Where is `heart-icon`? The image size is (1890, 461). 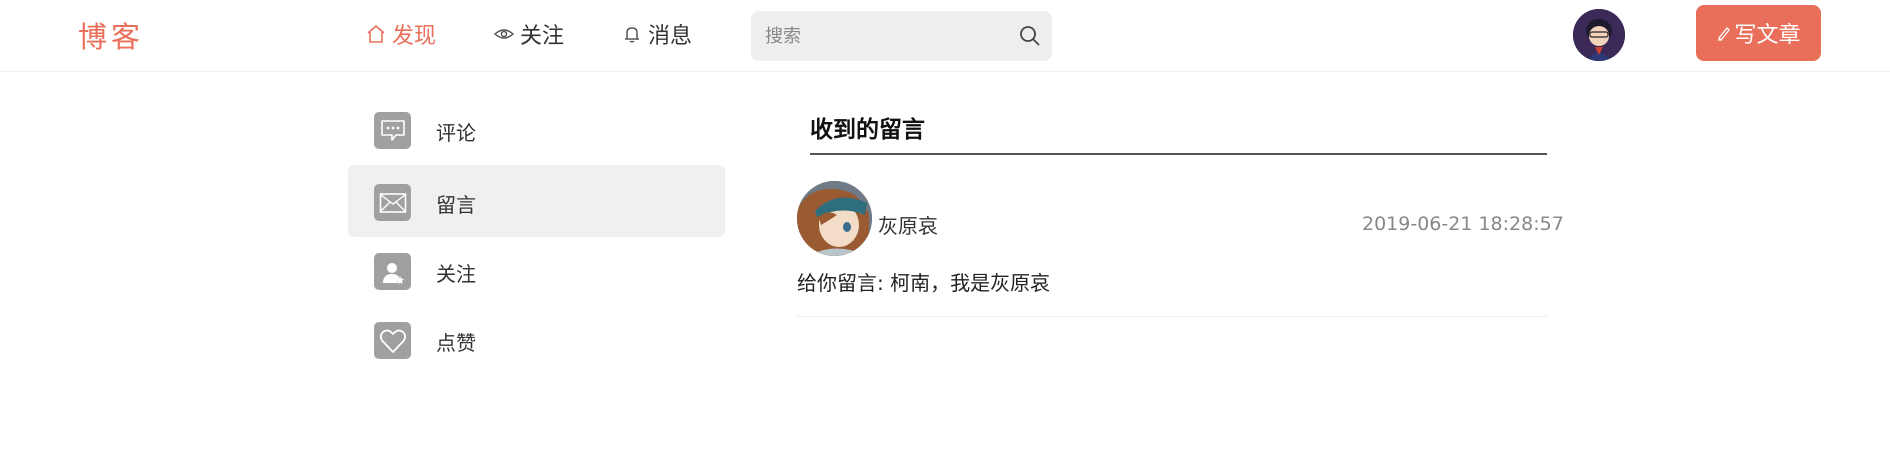
heart-icon is located at coordinates (392, 340).